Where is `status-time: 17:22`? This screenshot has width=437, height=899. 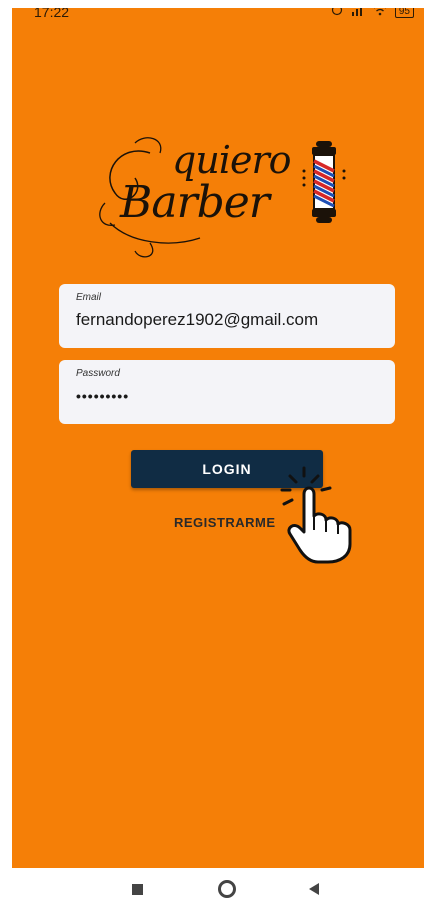 status-time: 17:22 is located at coordinates (52, 14).